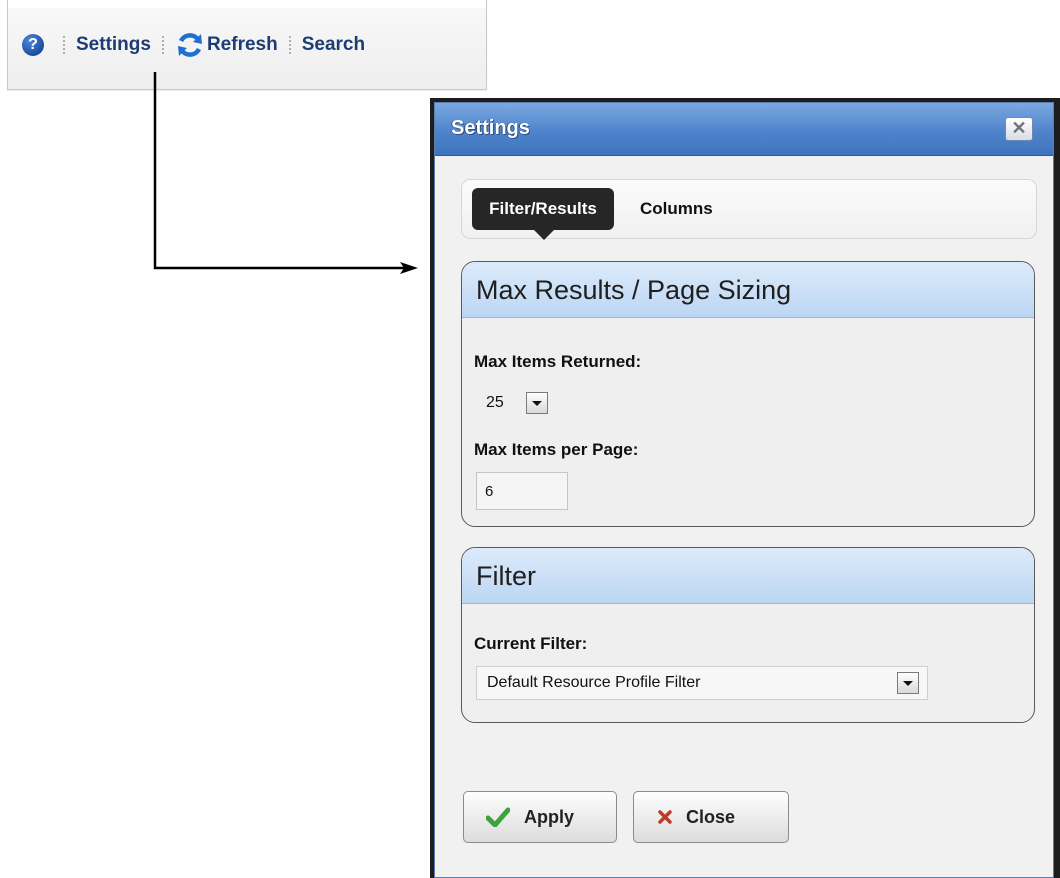 The width and height of the screenshot is (1060, 878). What do you see at coordinates (749, 209) in the screenshot?
I see `tab-bar: Filter/Results Columns` at bounding box center [749, 209].